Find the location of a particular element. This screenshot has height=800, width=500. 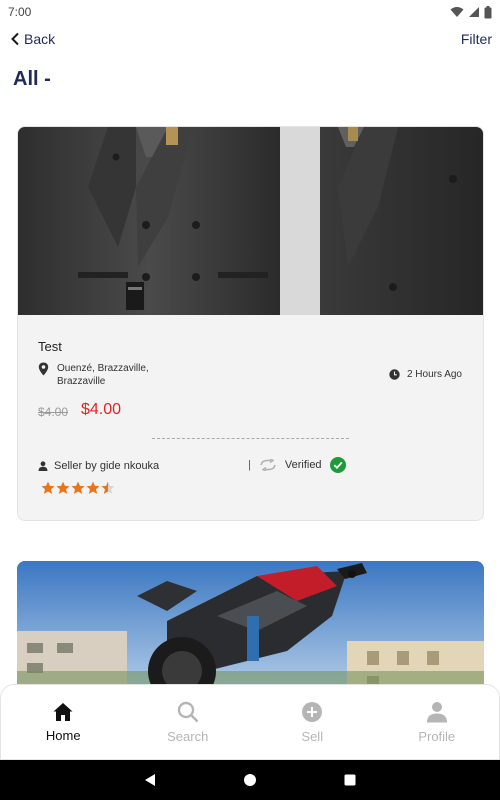

seller-name: Seller by gide nkouka is located at coordinates (107, 466).